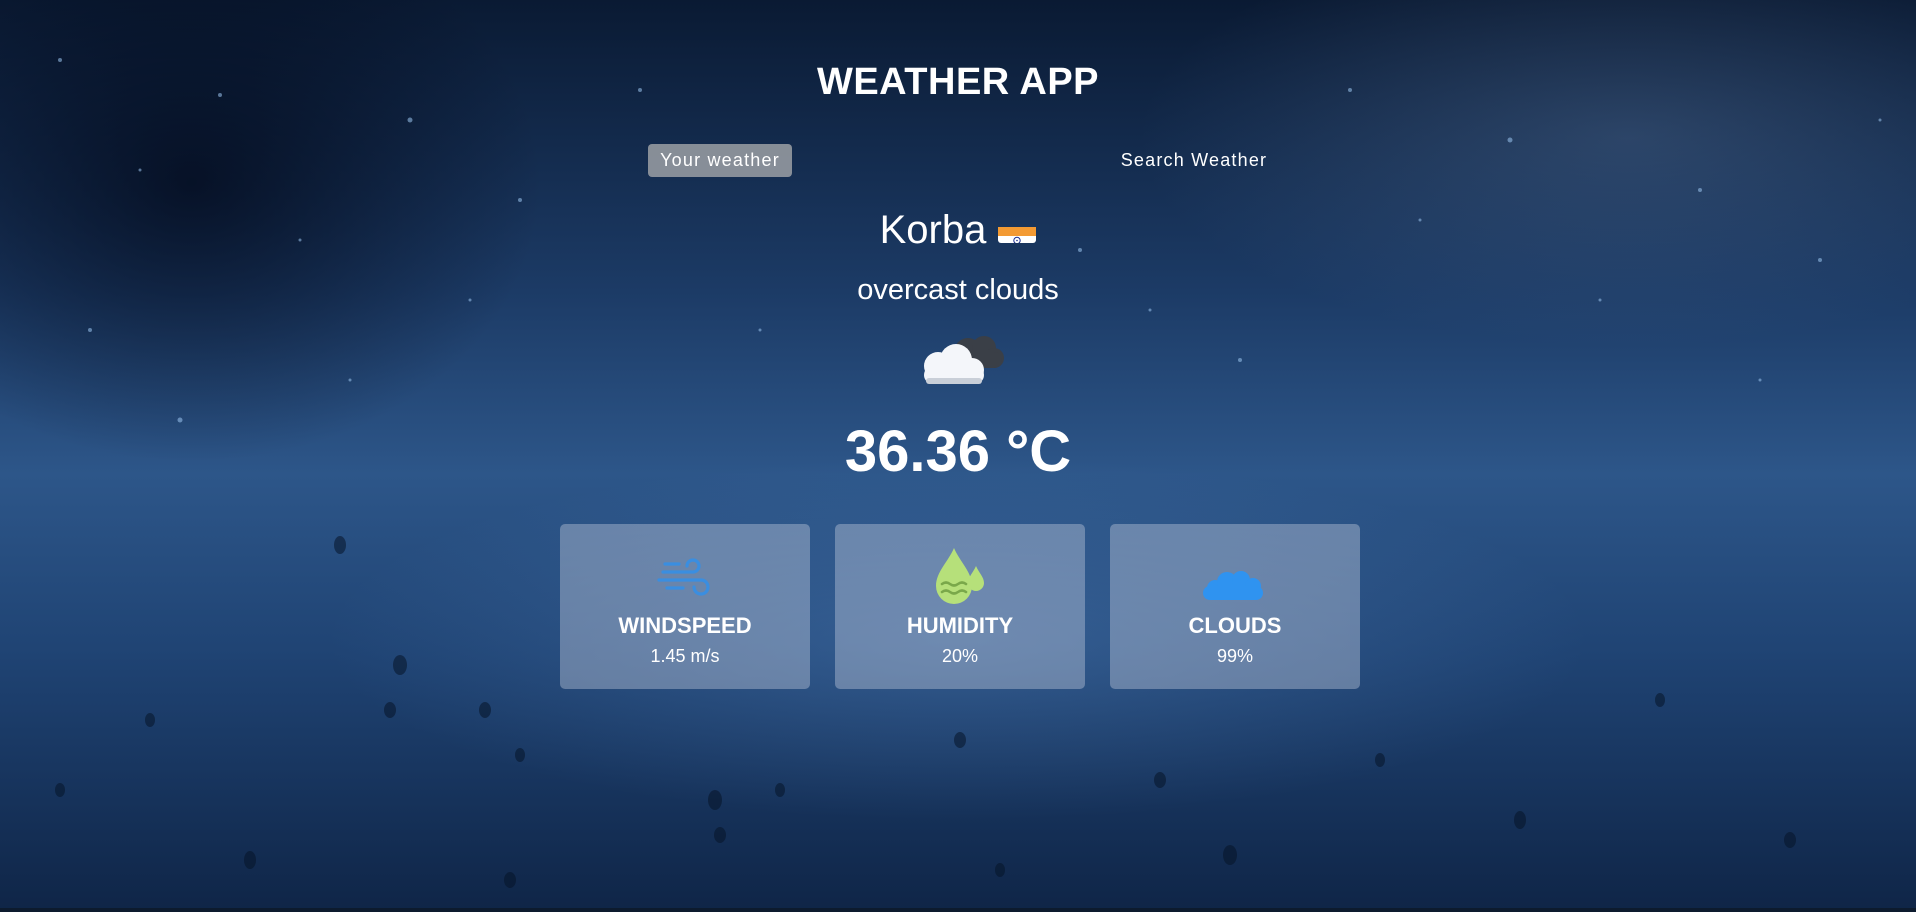 The height and width of the screenshot is (912, 1916). I want to click on windspeed-value: 1.45 m/s, so click(685, 656).